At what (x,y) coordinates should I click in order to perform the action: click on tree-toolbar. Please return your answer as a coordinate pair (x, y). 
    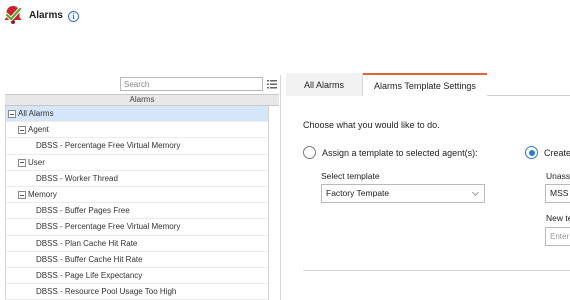
    Looking at the image, I should click on (142, 85).